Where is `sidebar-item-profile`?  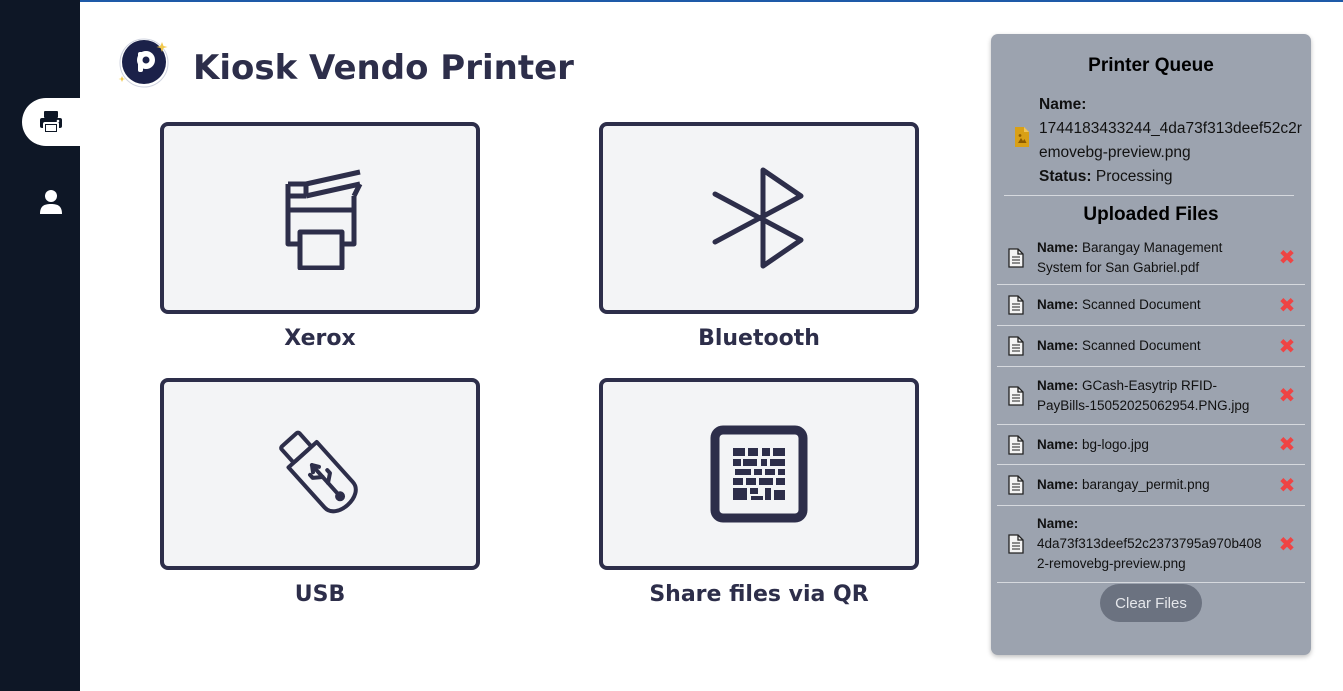 sidebar-item-profile is located at coordinates (51, 202).